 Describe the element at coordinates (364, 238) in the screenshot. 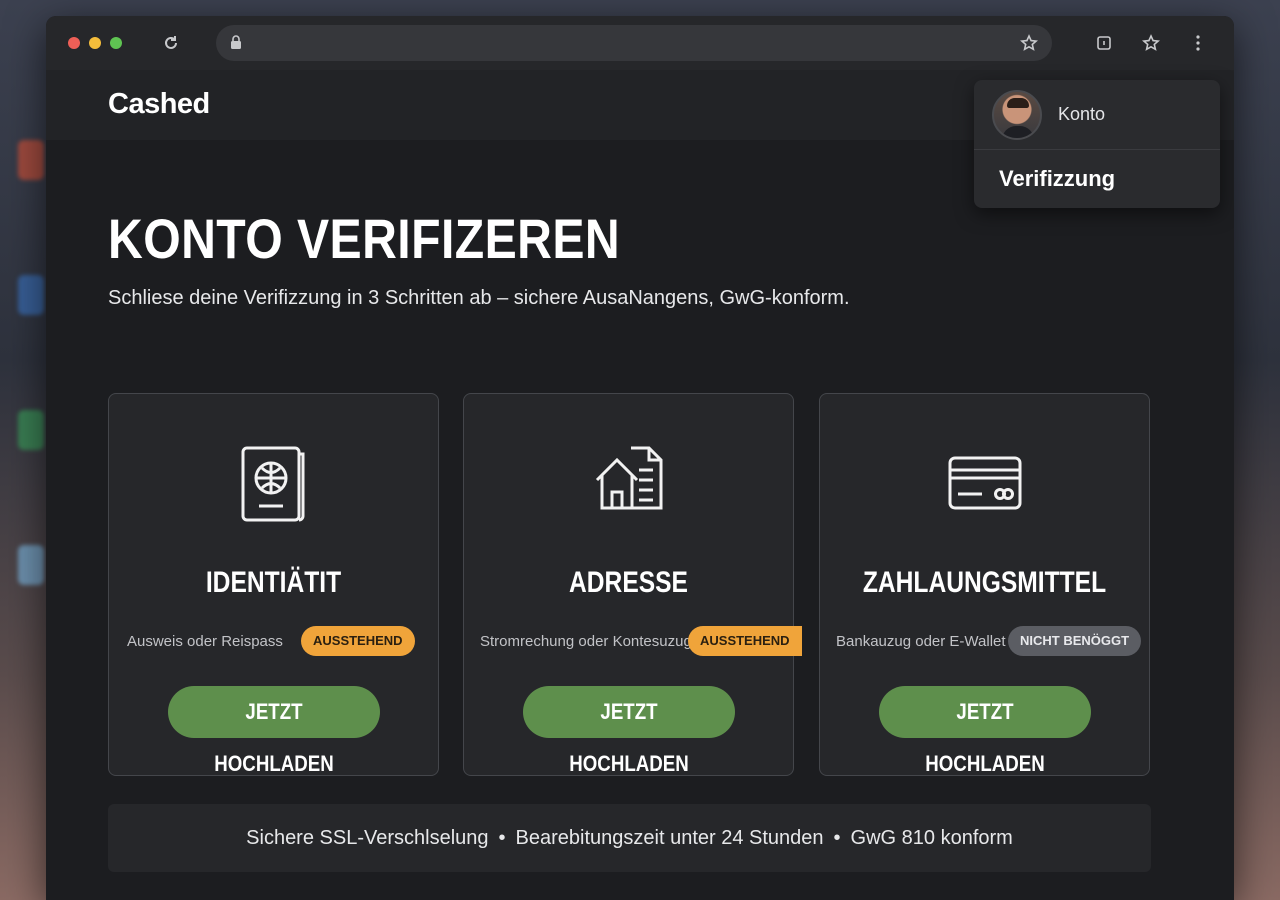

I see `page-title: KONTO VERIFIZEREN` at that location.